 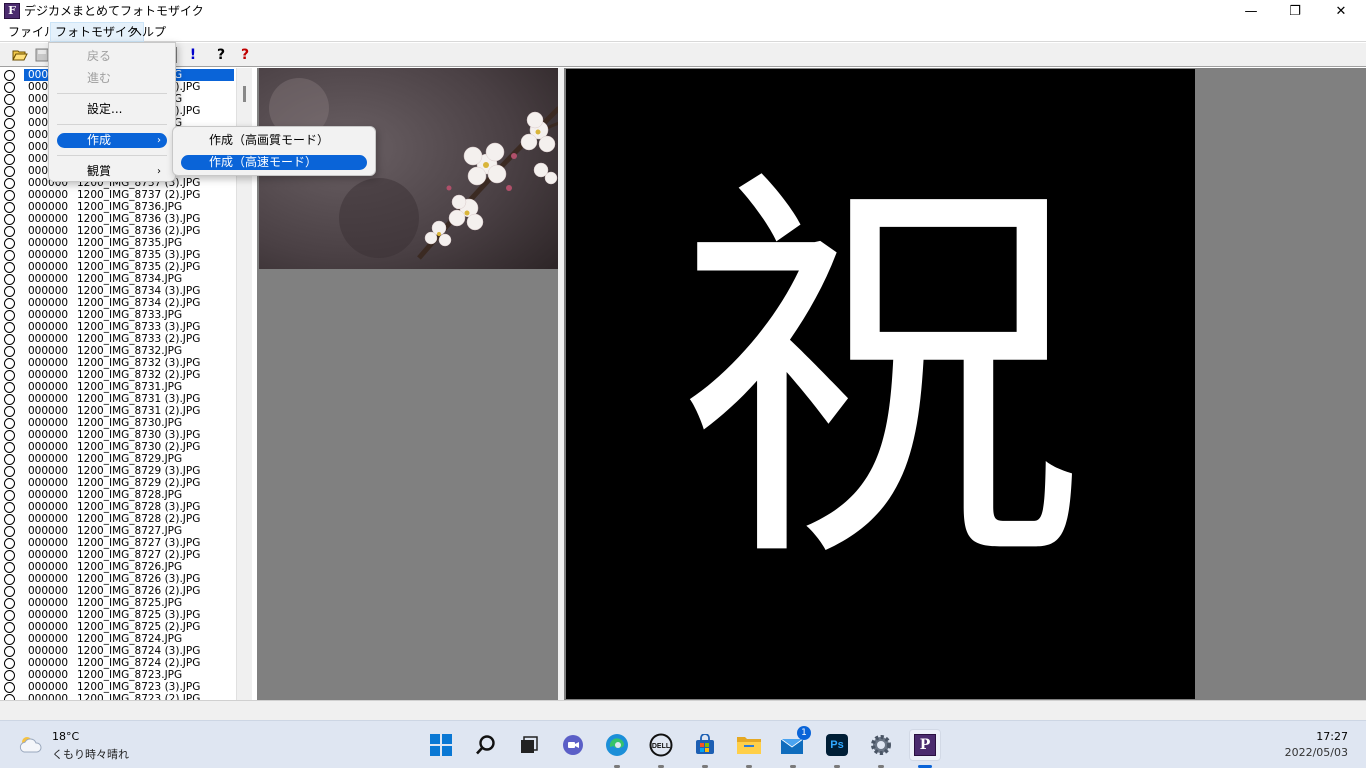 I want to click on list-item: 000000 1200_IMG_8725.JPG, so click(x=118, y=603).